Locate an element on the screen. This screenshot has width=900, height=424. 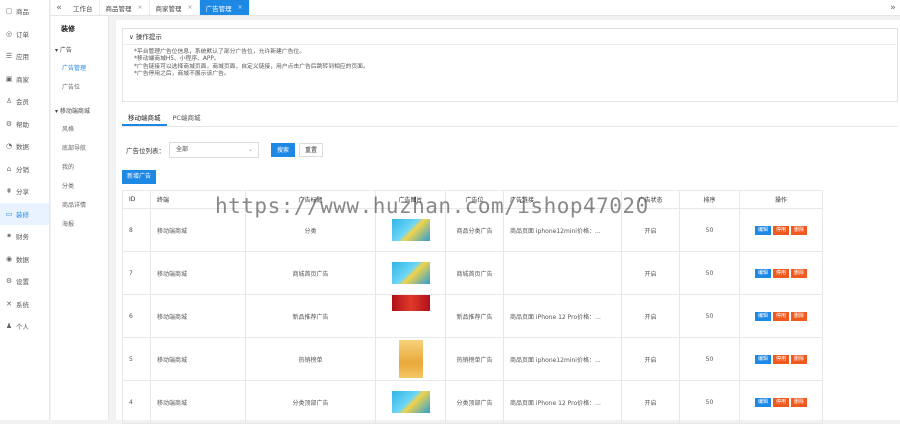
nav-item-5: ⚙ 帮助 is located at coordinates (24, 124).